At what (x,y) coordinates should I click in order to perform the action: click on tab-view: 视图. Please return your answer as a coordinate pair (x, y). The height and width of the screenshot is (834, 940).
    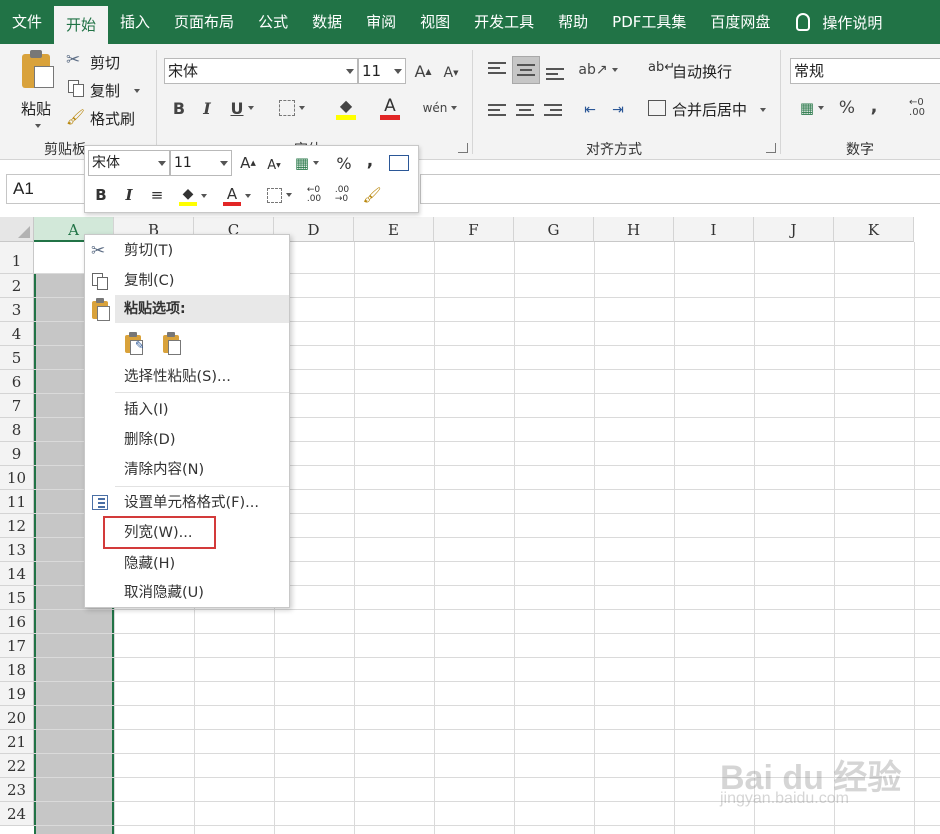
    Looking at the image, I should click on (435, 22).